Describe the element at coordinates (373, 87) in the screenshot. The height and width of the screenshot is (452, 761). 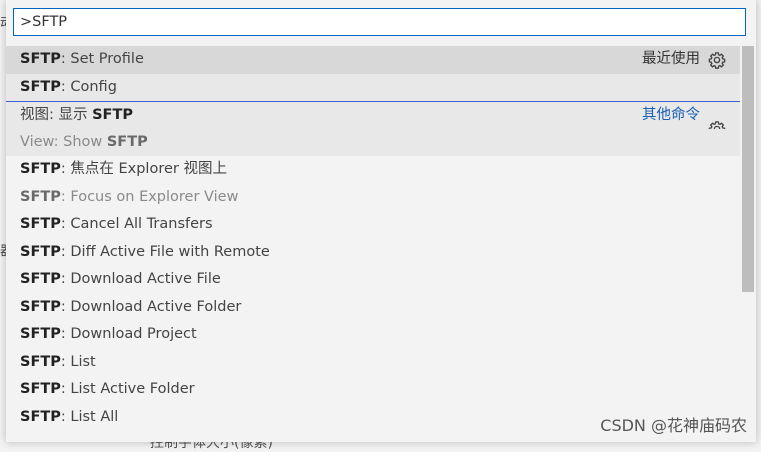
I see `command-item: SFTP: Config` at that location.